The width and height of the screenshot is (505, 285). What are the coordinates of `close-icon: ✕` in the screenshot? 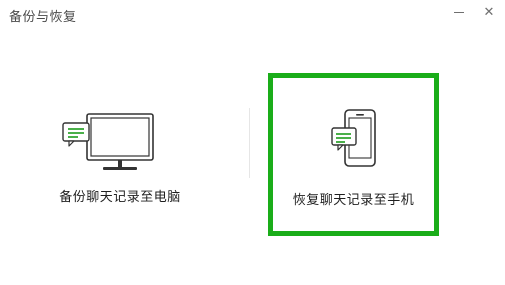 It's located at (489, 12).